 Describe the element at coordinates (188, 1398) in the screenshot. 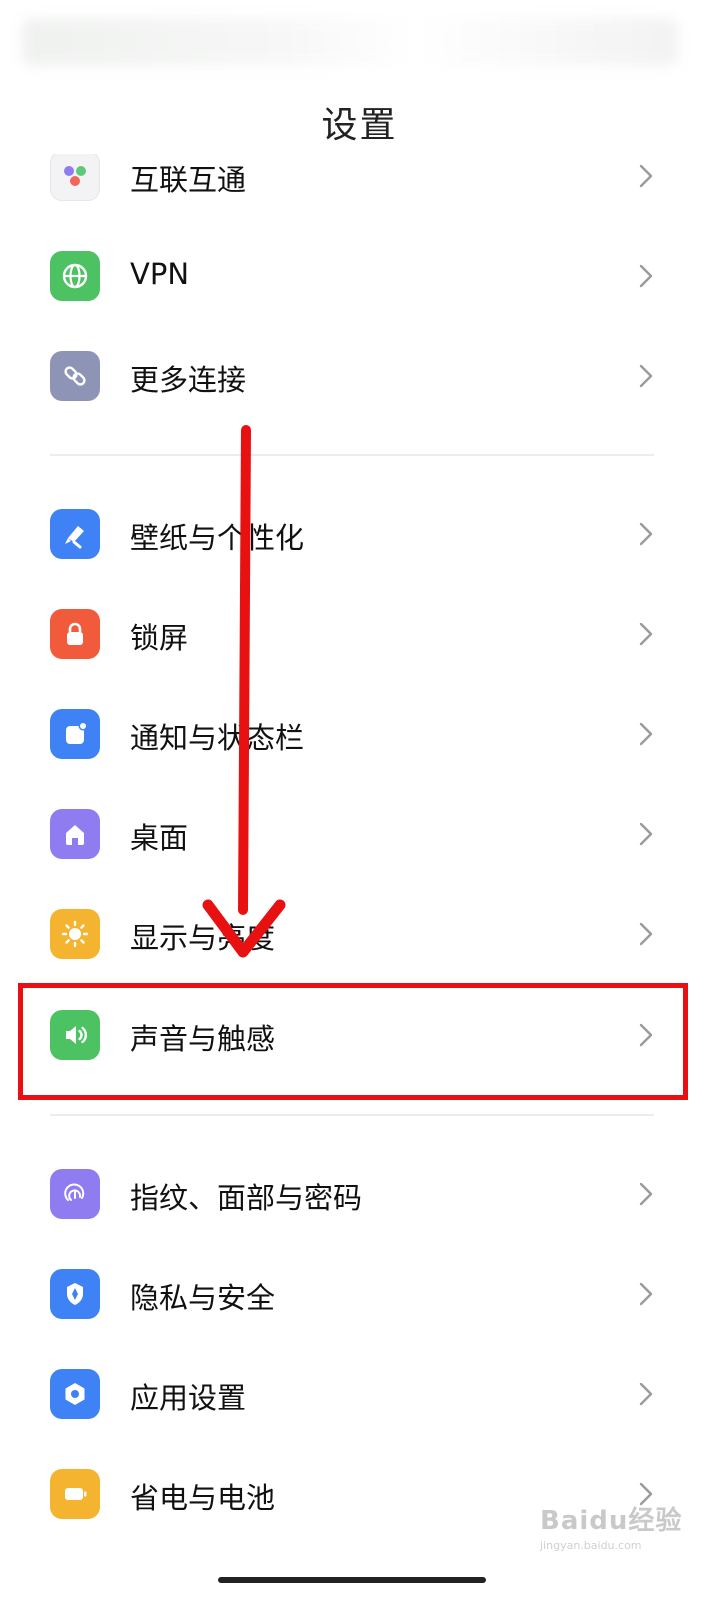

I see `settings-item-label: 应用设置` at that location.